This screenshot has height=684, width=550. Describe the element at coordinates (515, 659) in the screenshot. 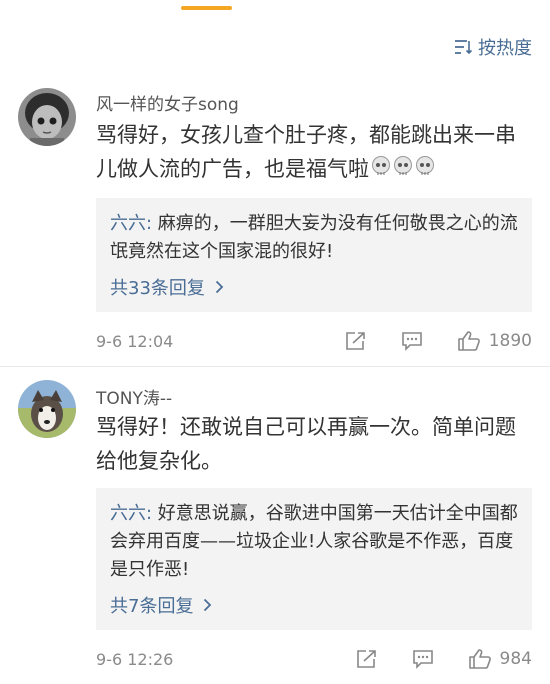

I see `like-count: 984` at that location.